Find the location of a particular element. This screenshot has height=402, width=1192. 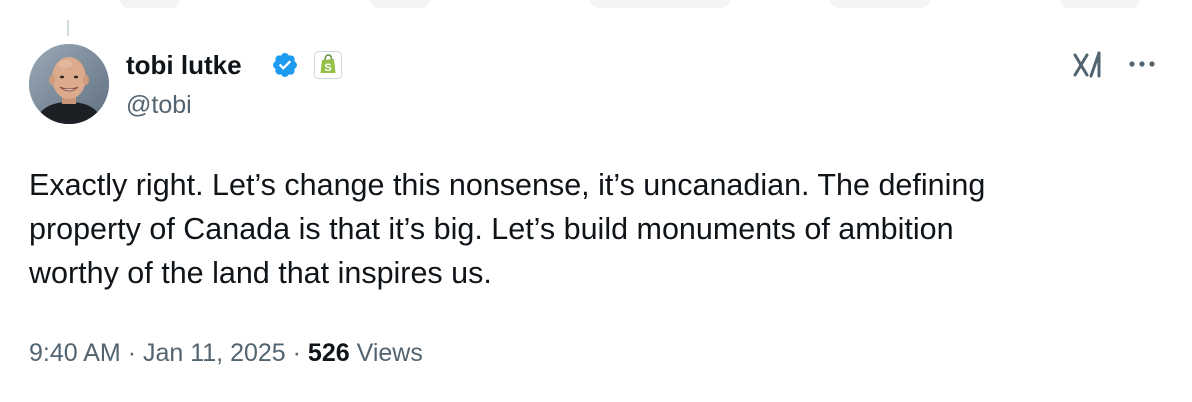

verified-badge-icon is located at coordinates (285, 65).